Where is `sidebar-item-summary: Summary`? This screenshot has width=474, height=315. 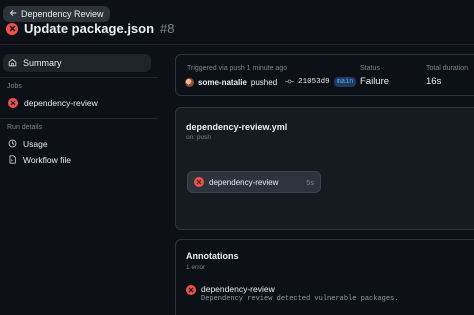
sidebar-item-summary: Summary is located at coordinates (77, 63).